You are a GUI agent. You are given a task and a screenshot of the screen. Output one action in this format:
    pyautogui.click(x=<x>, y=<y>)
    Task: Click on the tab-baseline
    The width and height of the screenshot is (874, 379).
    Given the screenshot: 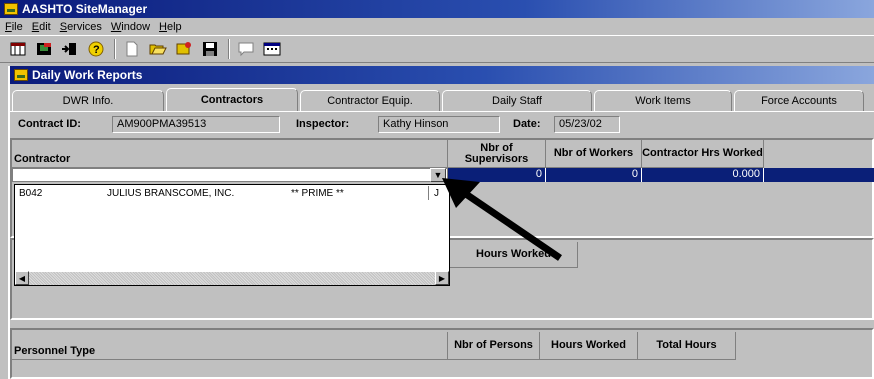 What is the action you would take?
    pyautogui.click(x=442, y=111)
    